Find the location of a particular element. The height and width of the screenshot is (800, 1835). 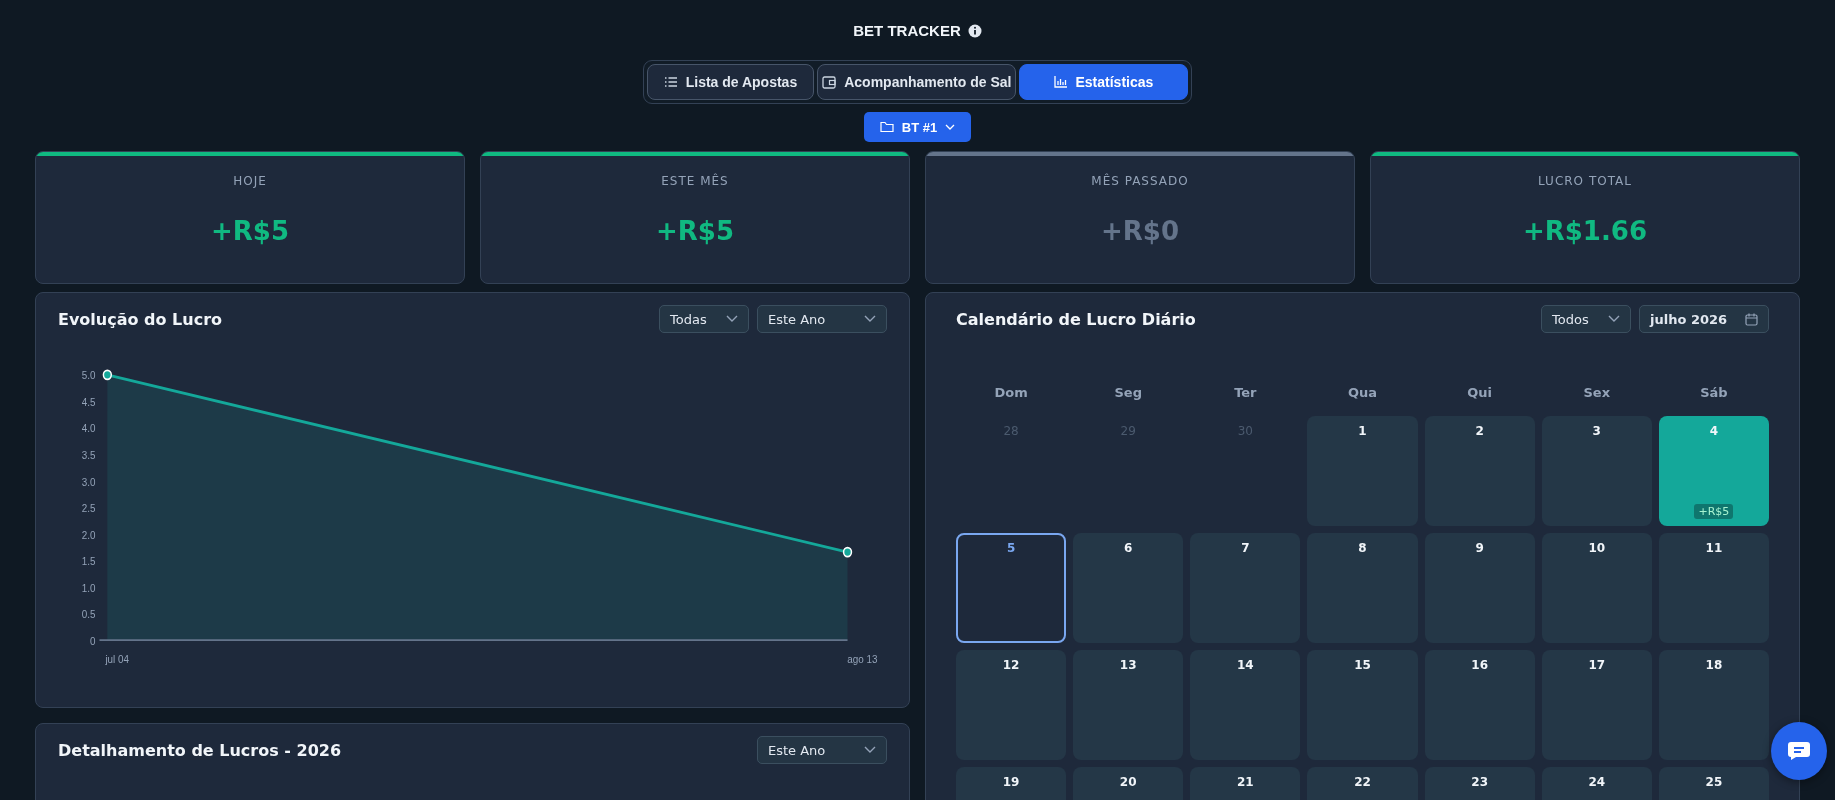

y-axis-label: 0 is located at coordinates (93, 640).